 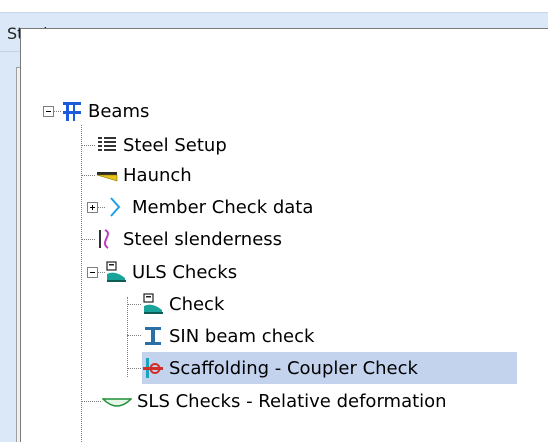 What do you see at coordinates (116, 207) in the screenshot?
I see `member-check-data-icon` at bounding box center [116, 207].